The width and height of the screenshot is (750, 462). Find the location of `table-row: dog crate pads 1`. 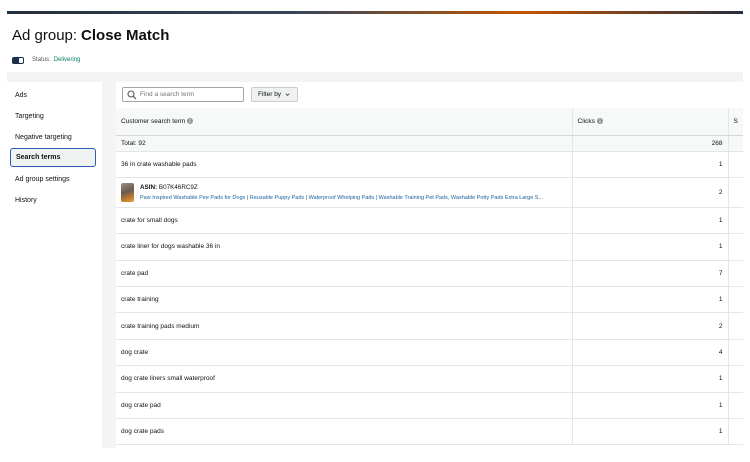

table-row: dog crate pads 1 is located at coordinates (429, 432).